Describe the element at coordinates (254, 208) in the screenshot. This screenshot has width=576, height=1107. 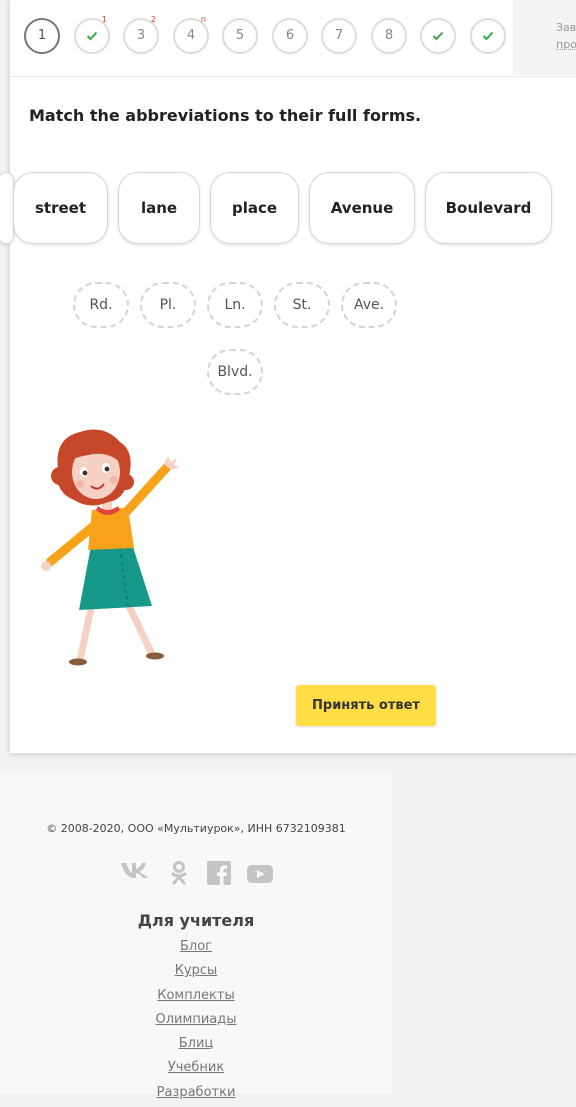
I see `word-card: place` at that location.